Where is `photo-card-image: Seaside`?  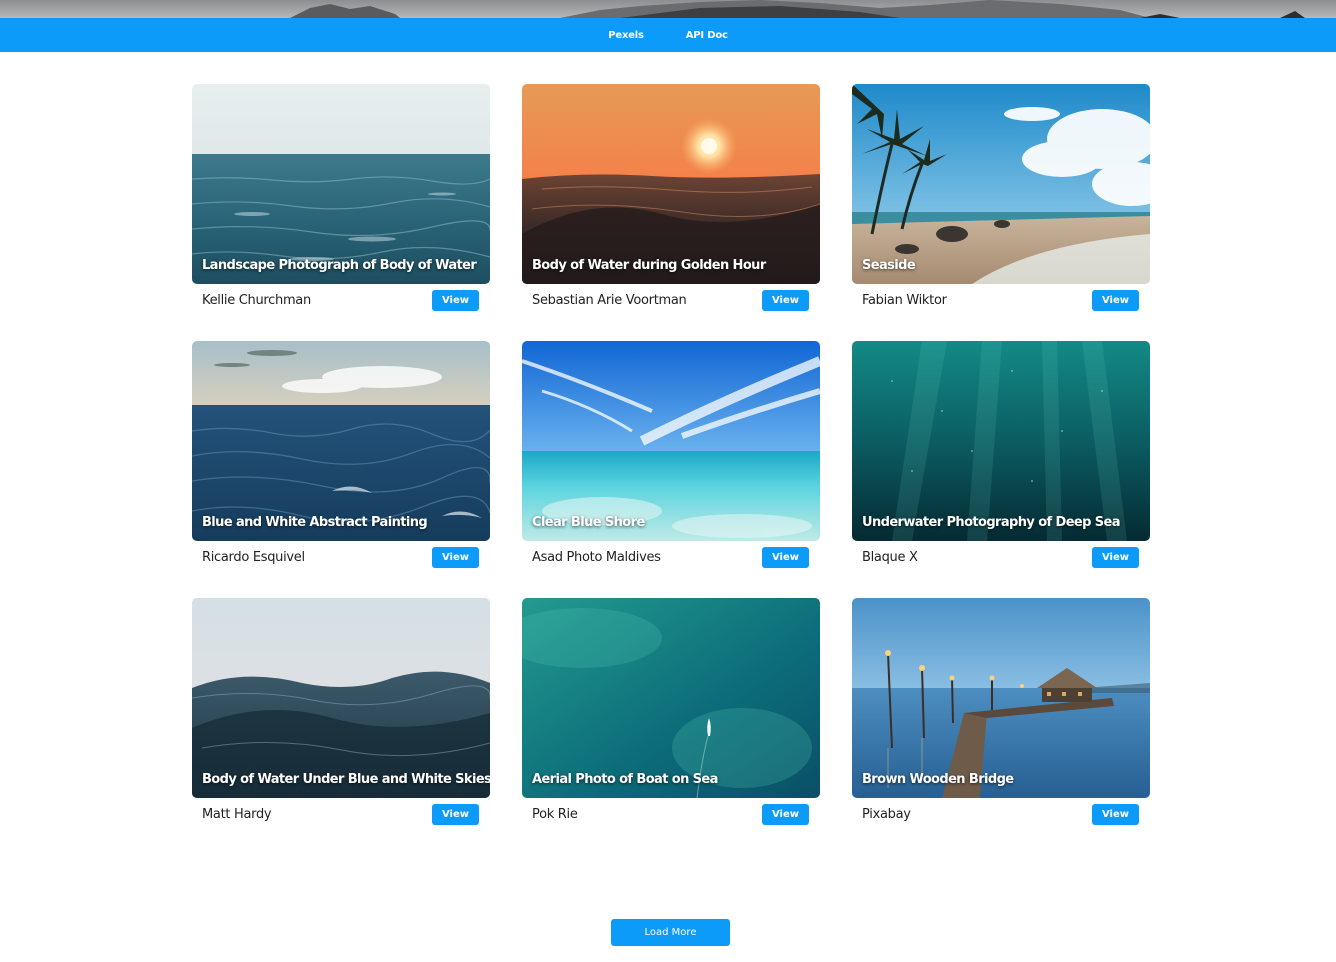
photo-card-image: Seaside is located at coordinates (1001, 184).